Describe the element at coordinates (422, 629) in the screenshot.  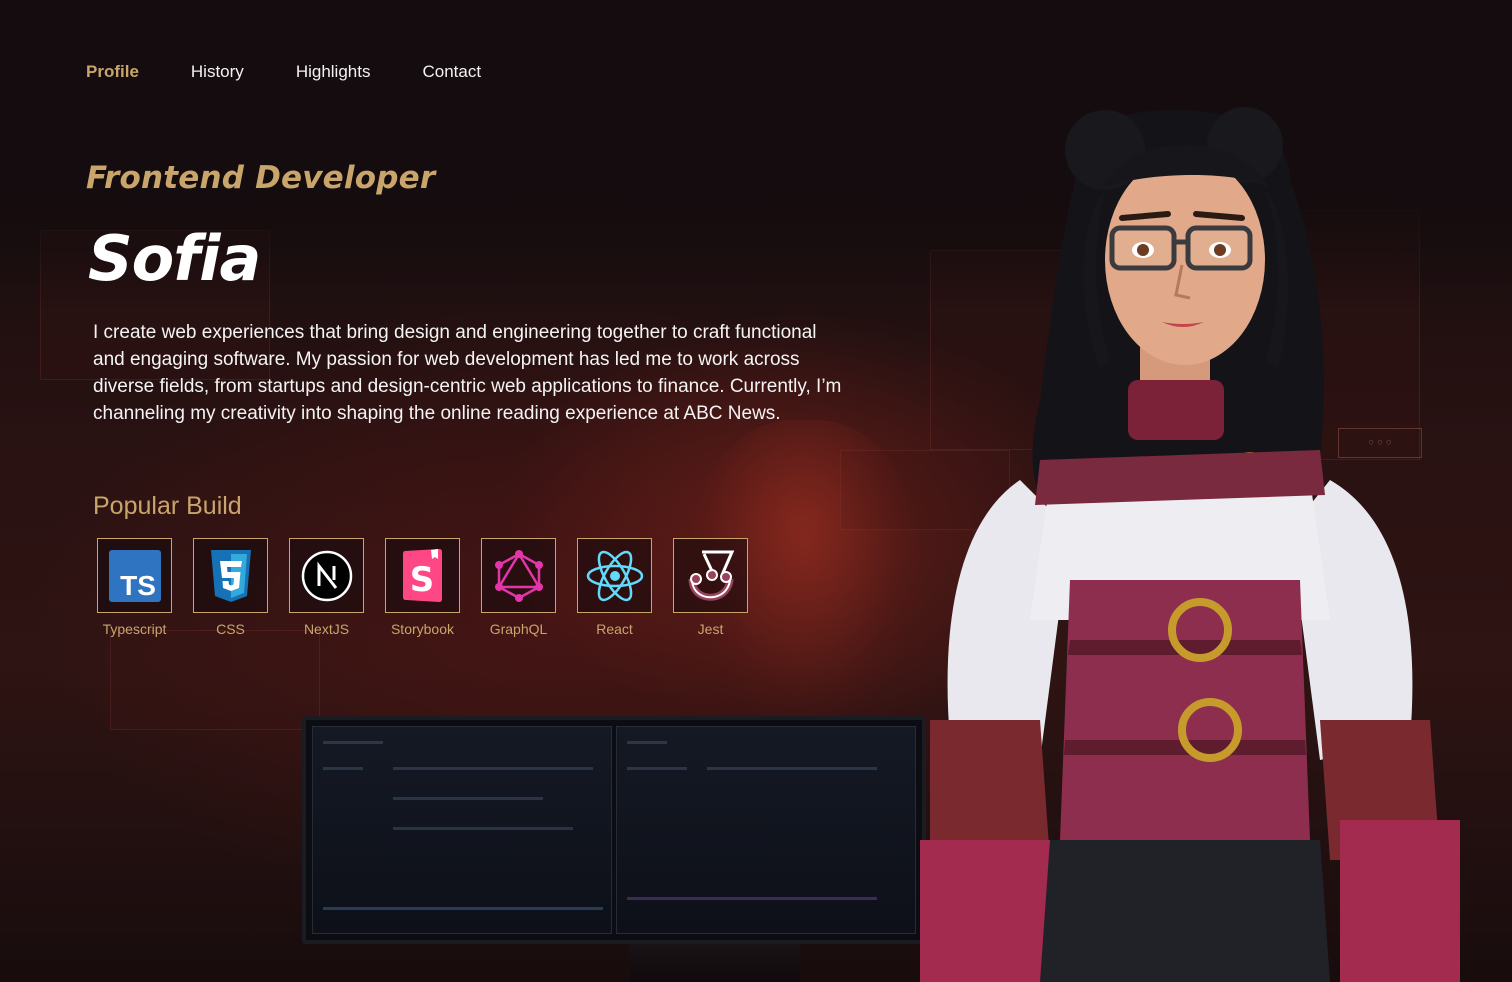
I see `tech-label: Storybook` at that location.